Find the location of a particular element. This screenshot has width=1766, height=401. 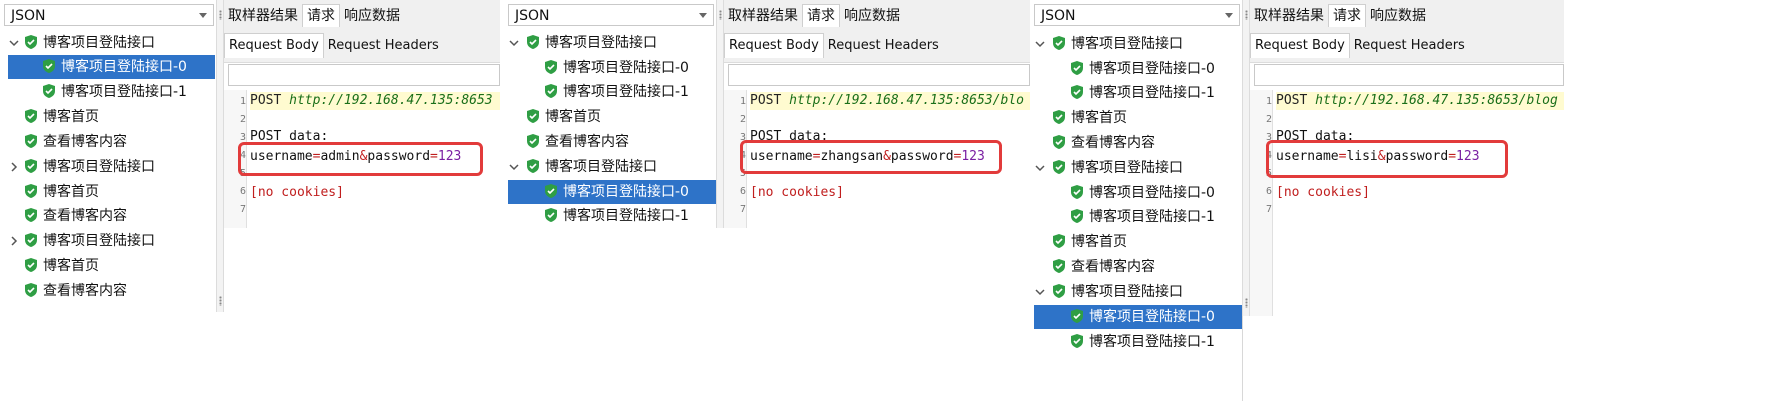

tab-bar: 取样器结果 请求 响应数据 is located at coordinates (314, 15).